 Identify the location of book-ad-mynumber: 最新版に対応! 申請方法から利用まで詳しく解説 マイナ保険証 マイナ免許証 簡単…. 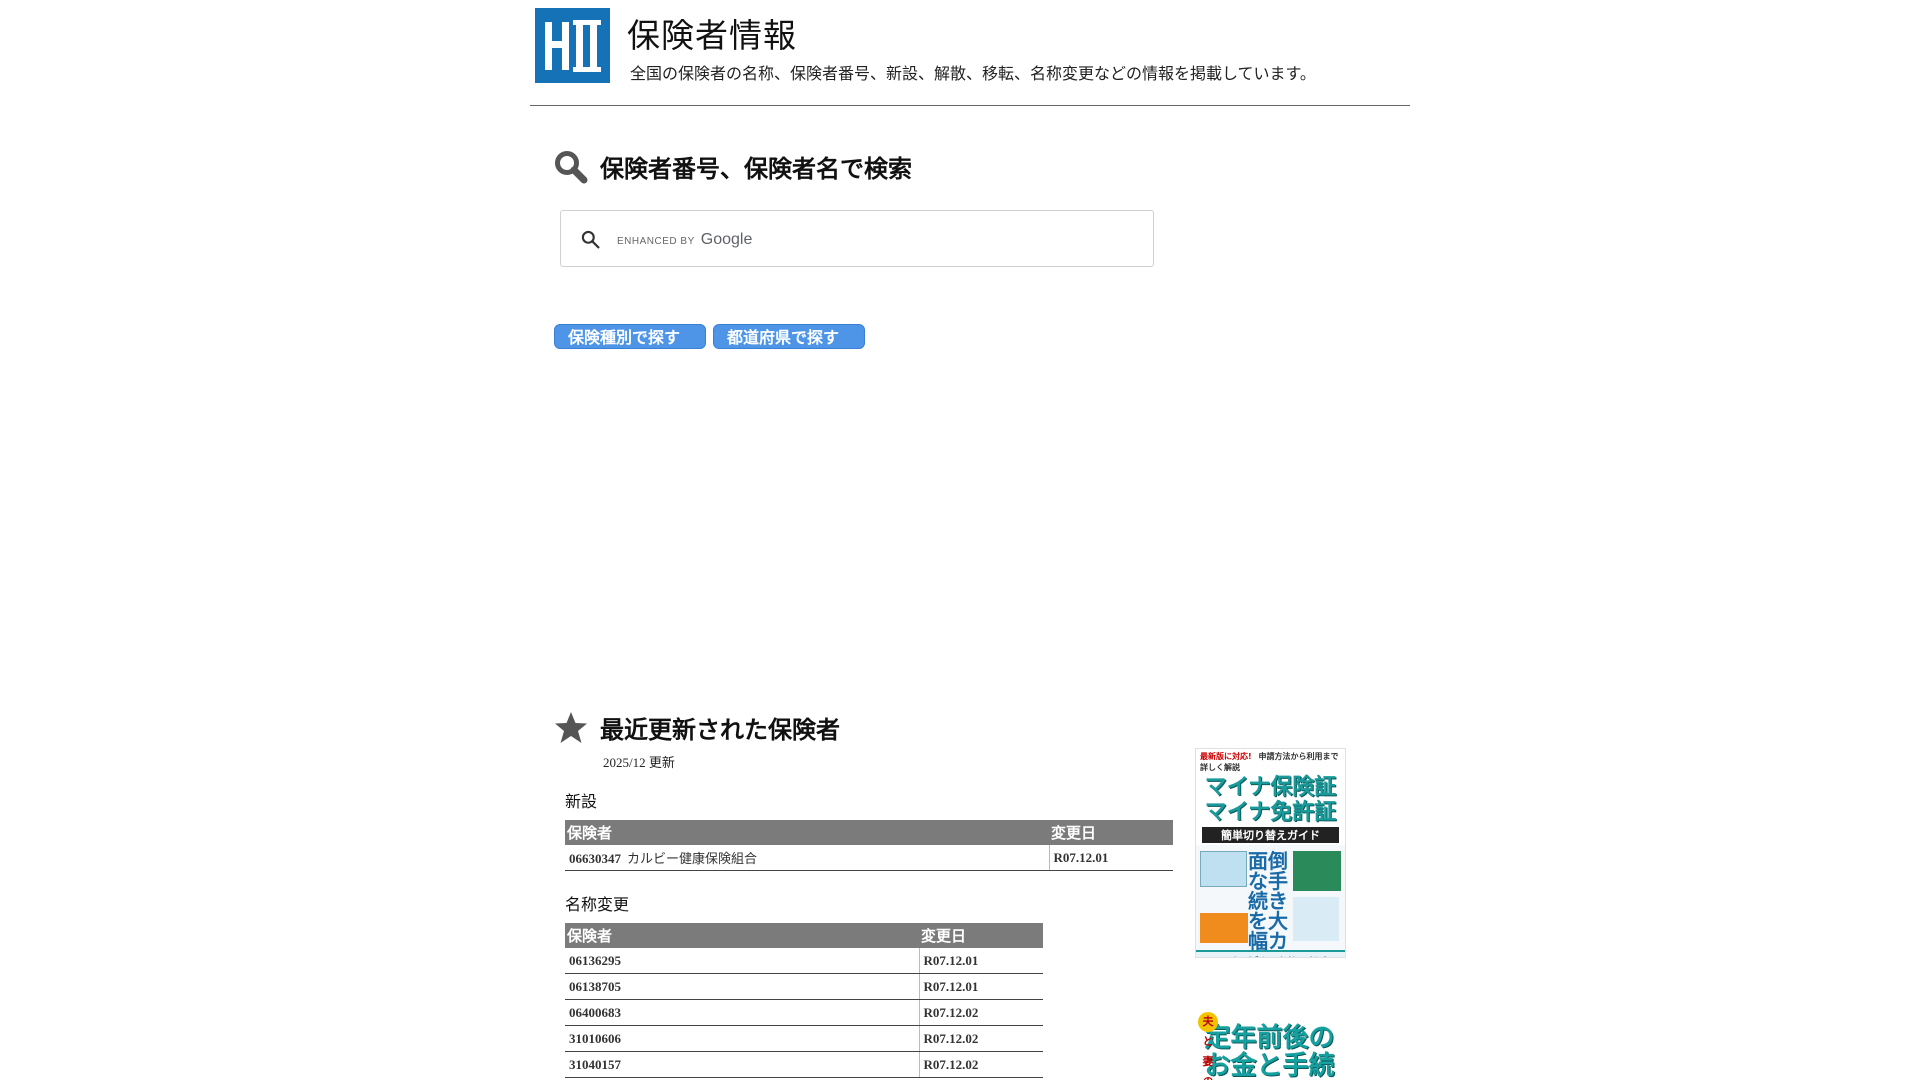
(1270, 853).